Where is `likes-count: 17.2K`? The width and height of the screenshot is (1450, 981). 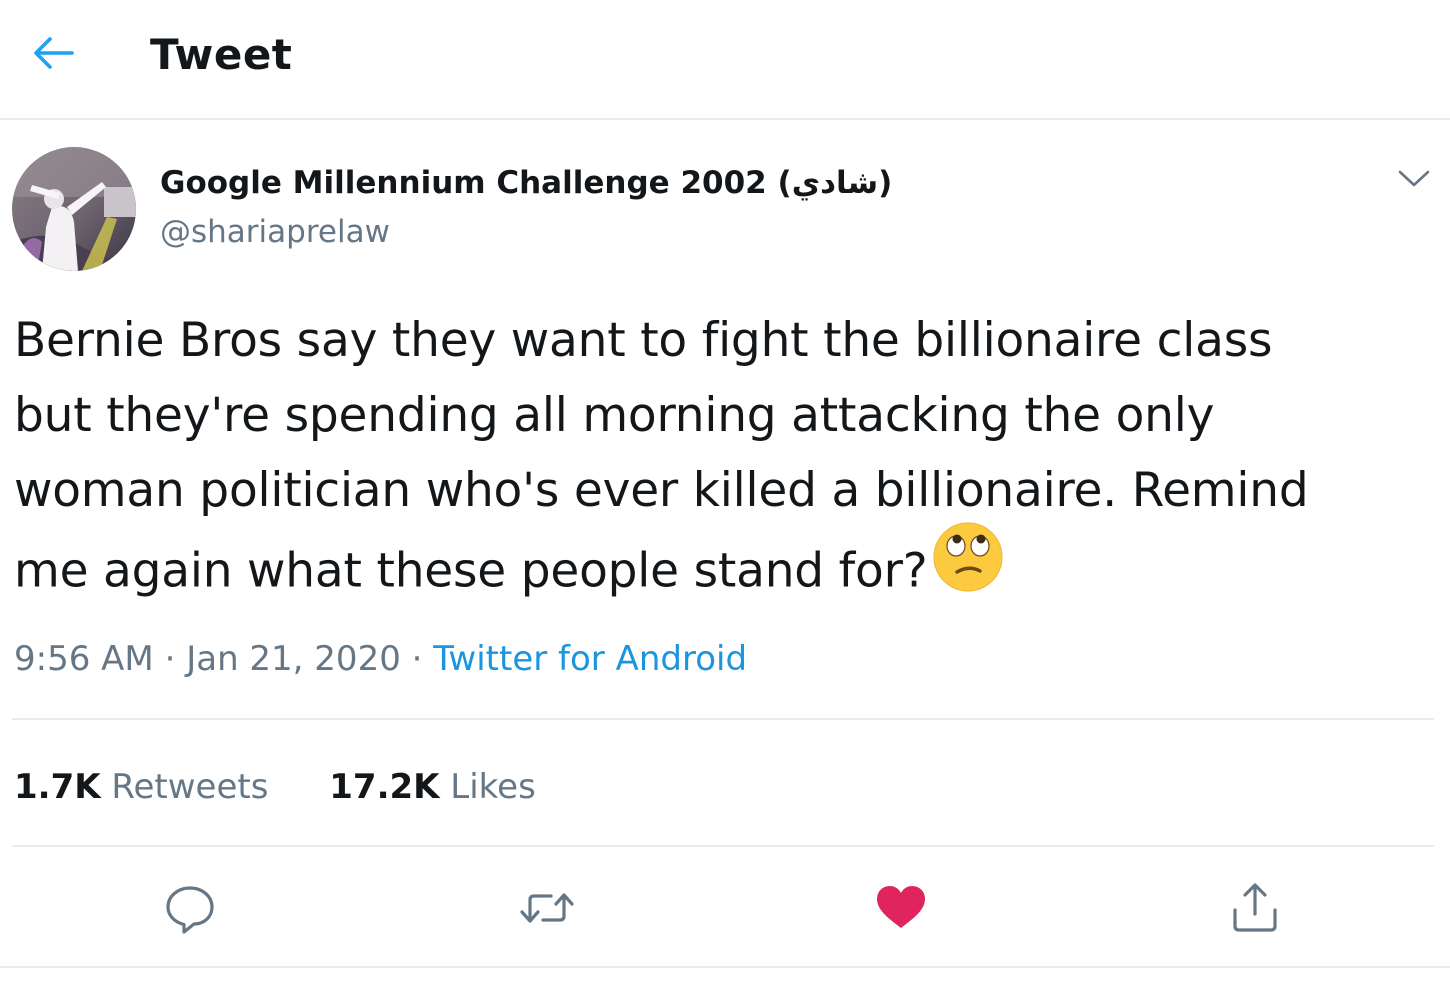
likes-count: 17.2K is located at coordinates (384, 787).